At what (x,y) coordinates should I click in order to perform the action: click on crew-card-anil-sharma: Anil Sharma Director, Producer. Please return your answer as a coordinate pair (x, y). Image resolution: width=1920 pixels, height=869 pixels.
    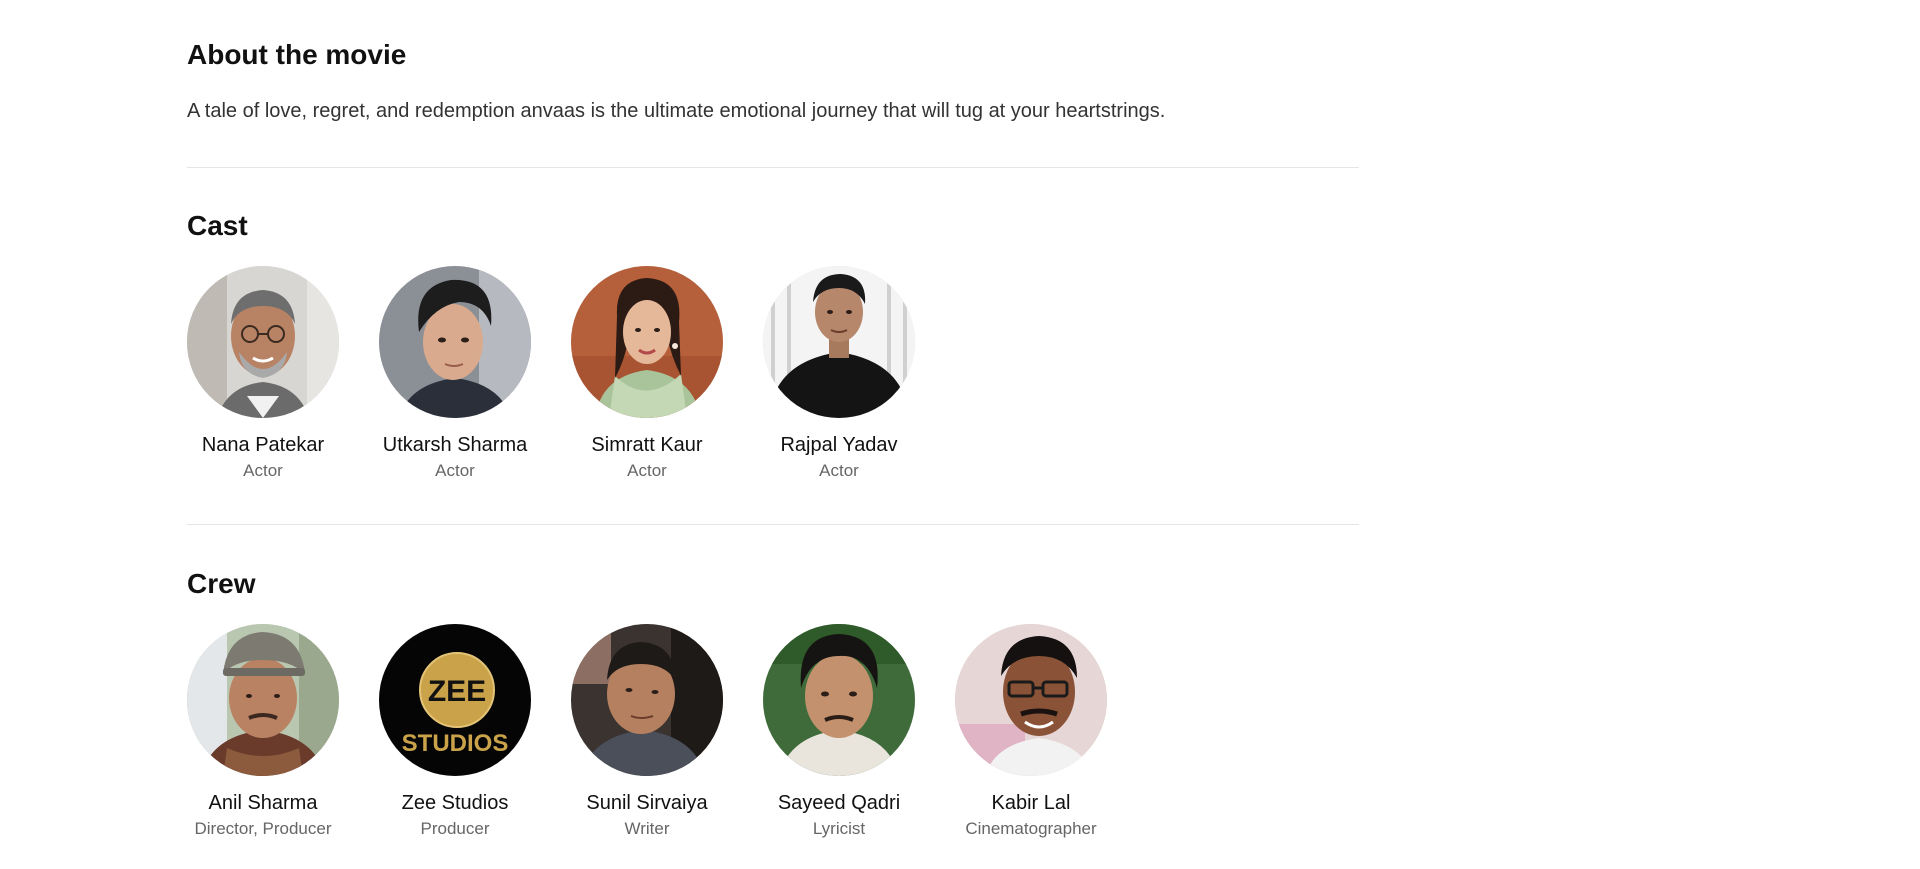
    Looking at the image, I should click on (263, 732).